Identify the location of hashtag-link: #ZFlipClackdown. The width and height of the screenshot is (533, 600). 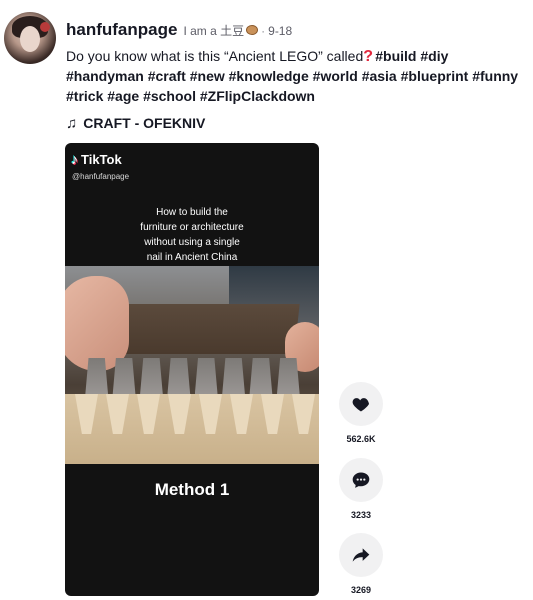
(257, 96).